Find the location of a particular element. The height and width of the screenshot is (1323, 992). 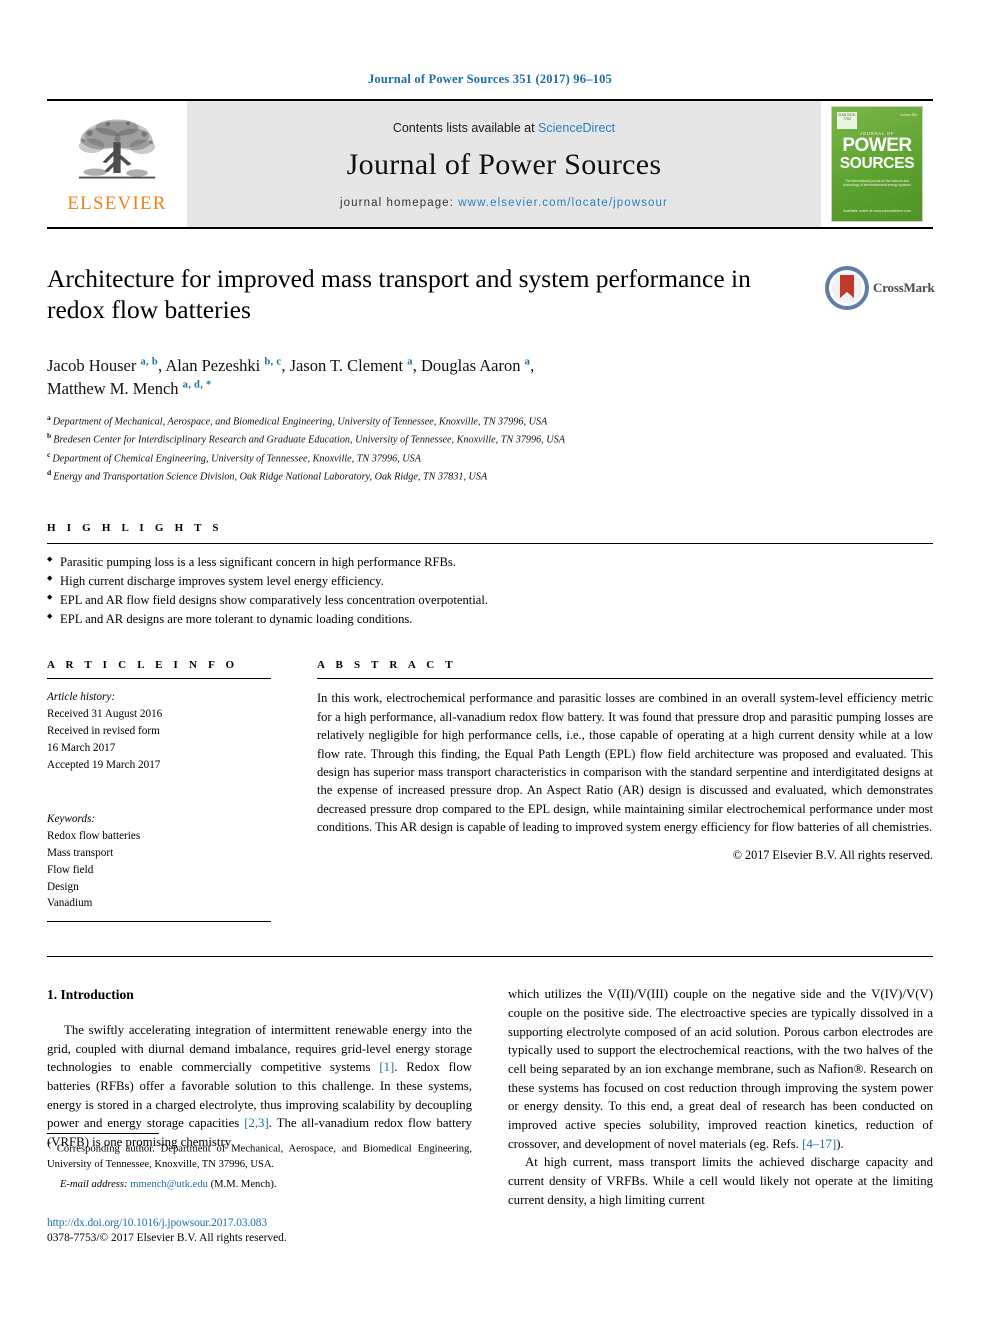

author-name: Douglas Aaron is located at coordinates (471, 365).